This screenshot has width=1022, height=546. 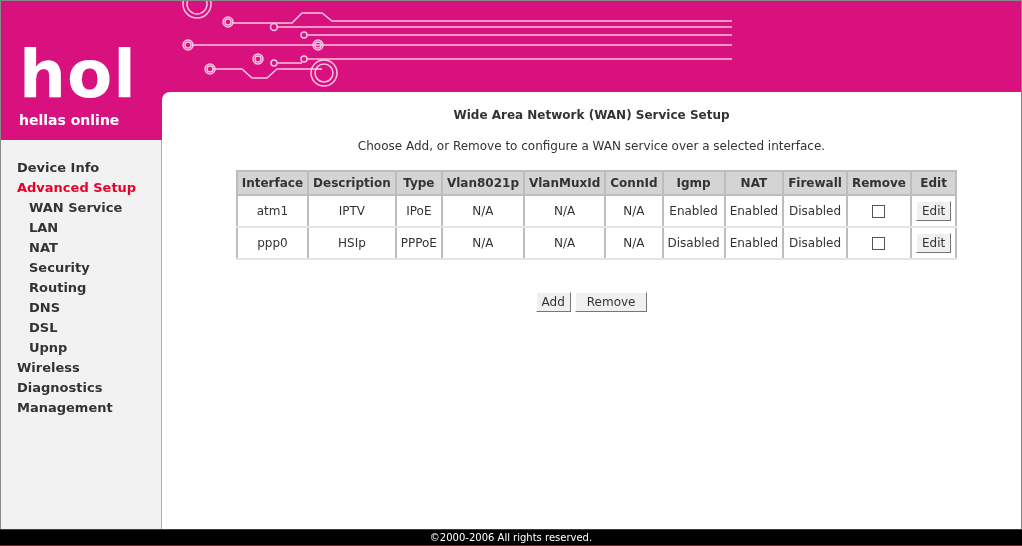 I want to click on column-header: ConnId, so click(x=634, y=183).